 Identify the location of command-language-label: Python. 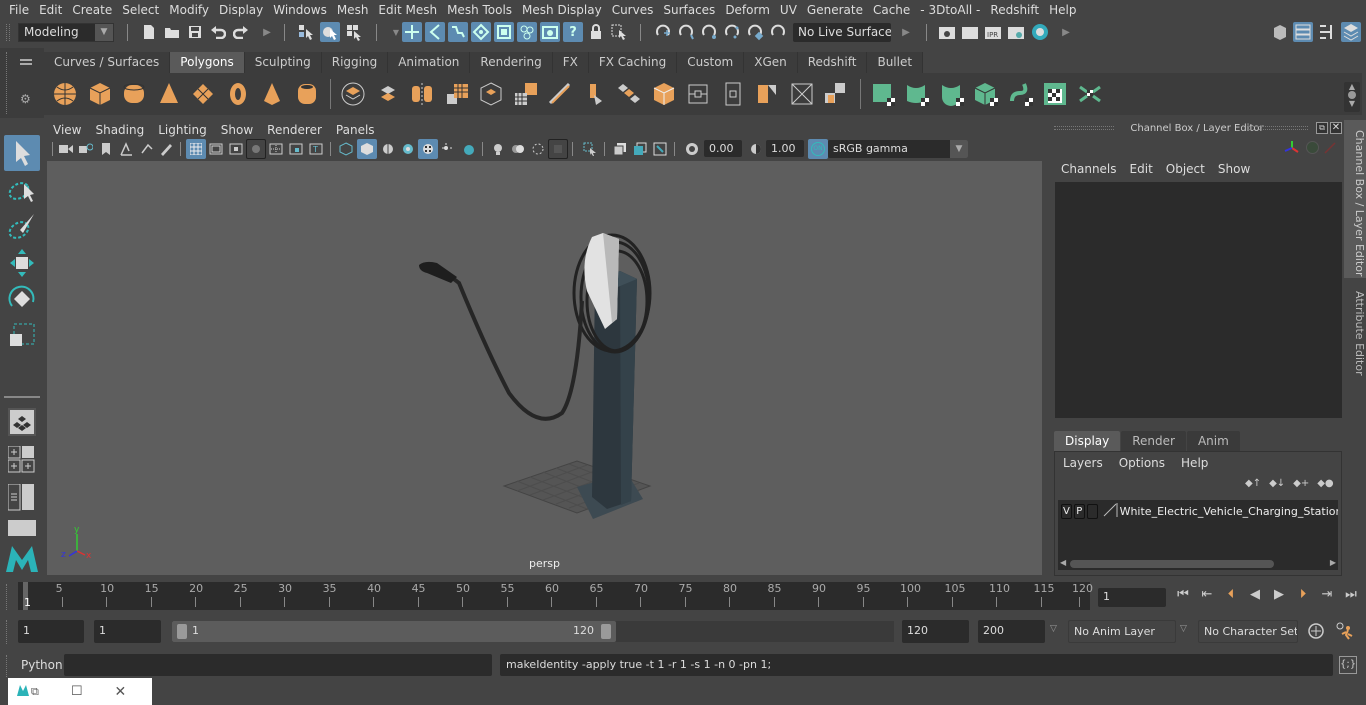
(42, 665).